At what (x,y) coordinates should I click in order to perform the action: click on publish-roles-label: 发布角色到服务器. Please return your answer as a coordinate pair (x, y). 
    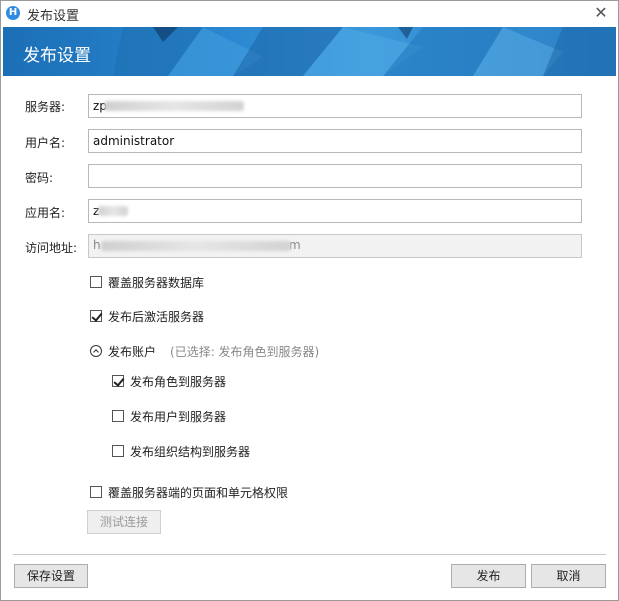
    Looking at the image, I should click on (178, 381).